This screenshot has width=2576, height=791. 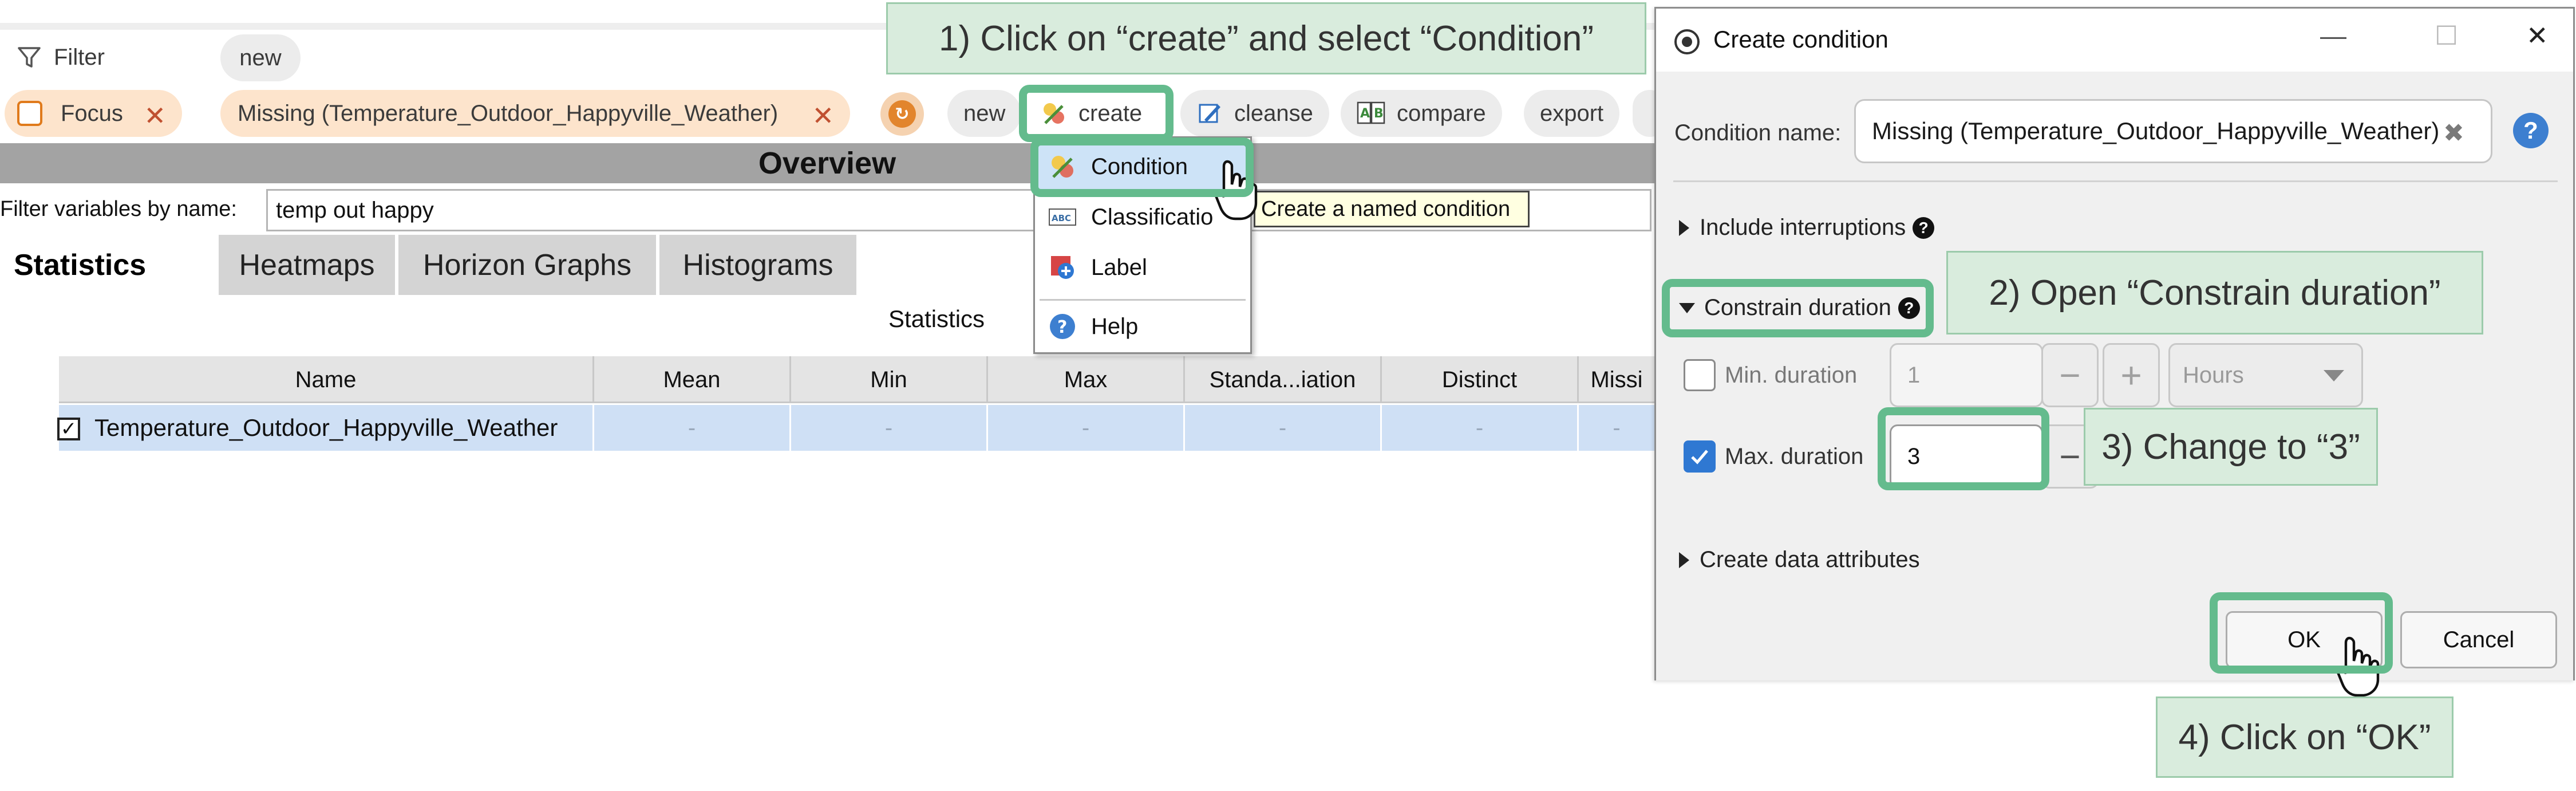 I want to click on cell-distinct: -, so click(x=1480, y=428).